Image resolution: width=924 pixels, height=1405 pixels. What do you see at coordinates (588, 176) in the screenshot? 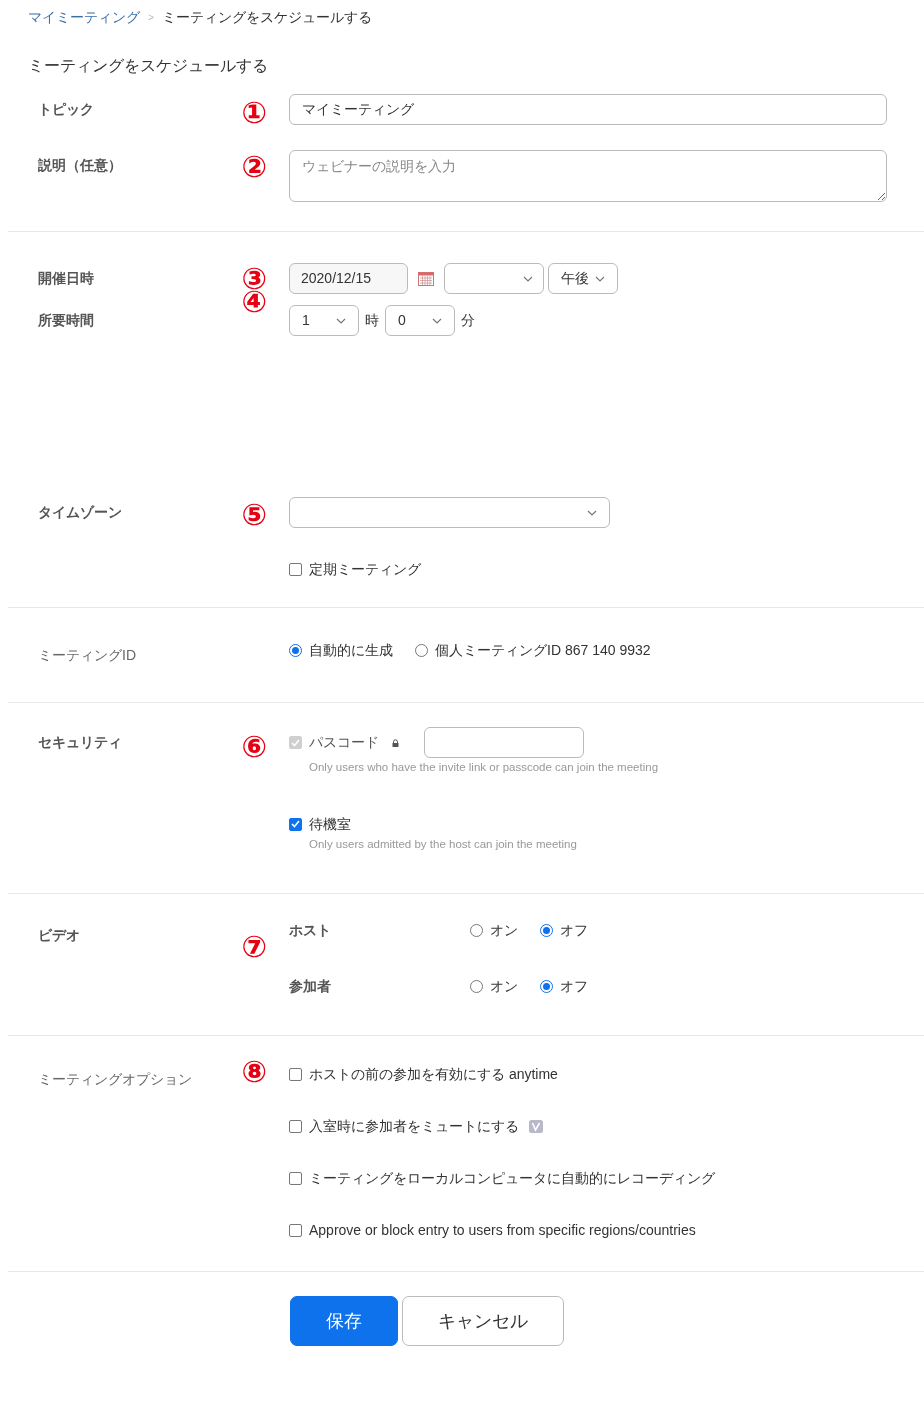
I see `description-textarea: ウェビナーの説明を入力` at bounding box center [588, 176].